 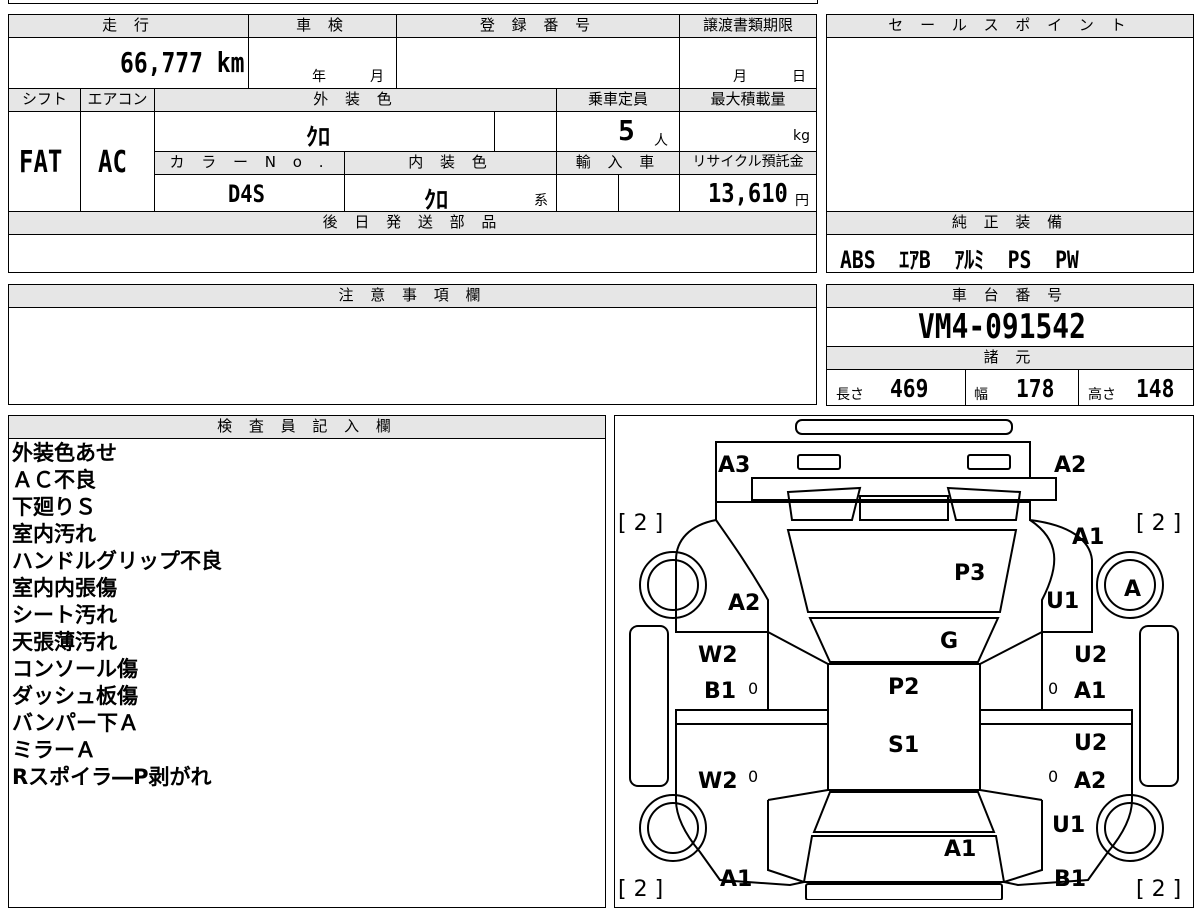 I want to click on right-pillar-shape, so click(x=1011, y=716).